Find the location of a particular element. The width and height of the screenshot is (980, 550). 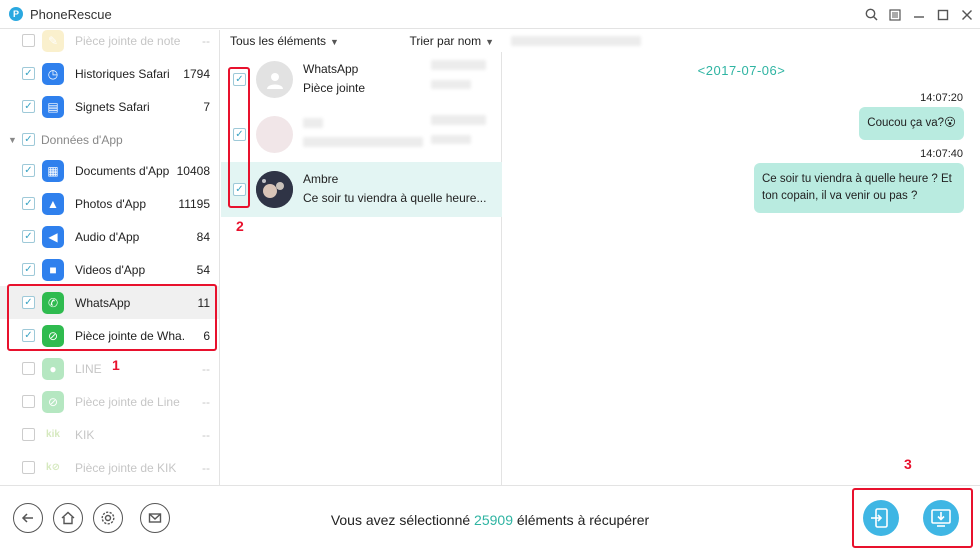

message-time: 14:07:40 is located at coordinates (941, 154).